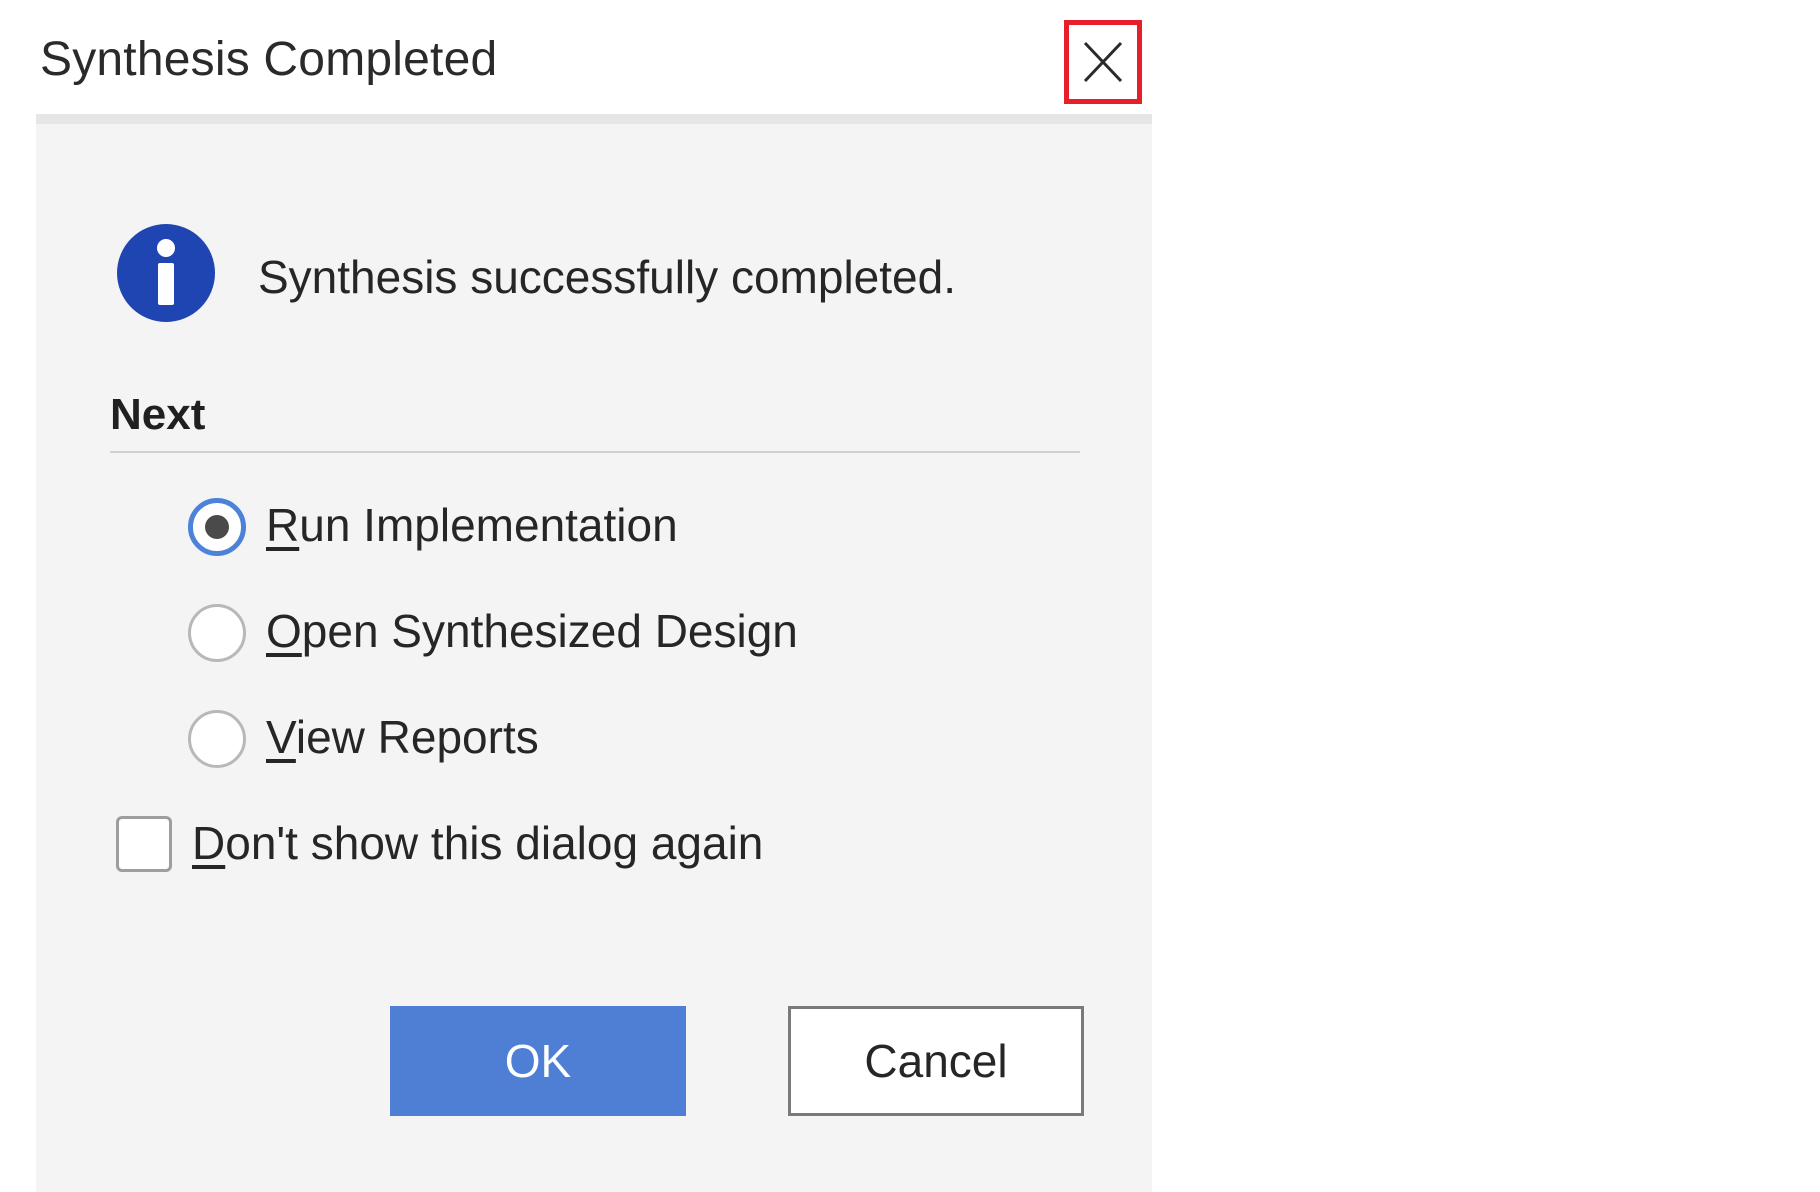 This screenshot has width=1820, height=1192. I want to click on radio-label-view-reports: View Reports, so click(402, 737).